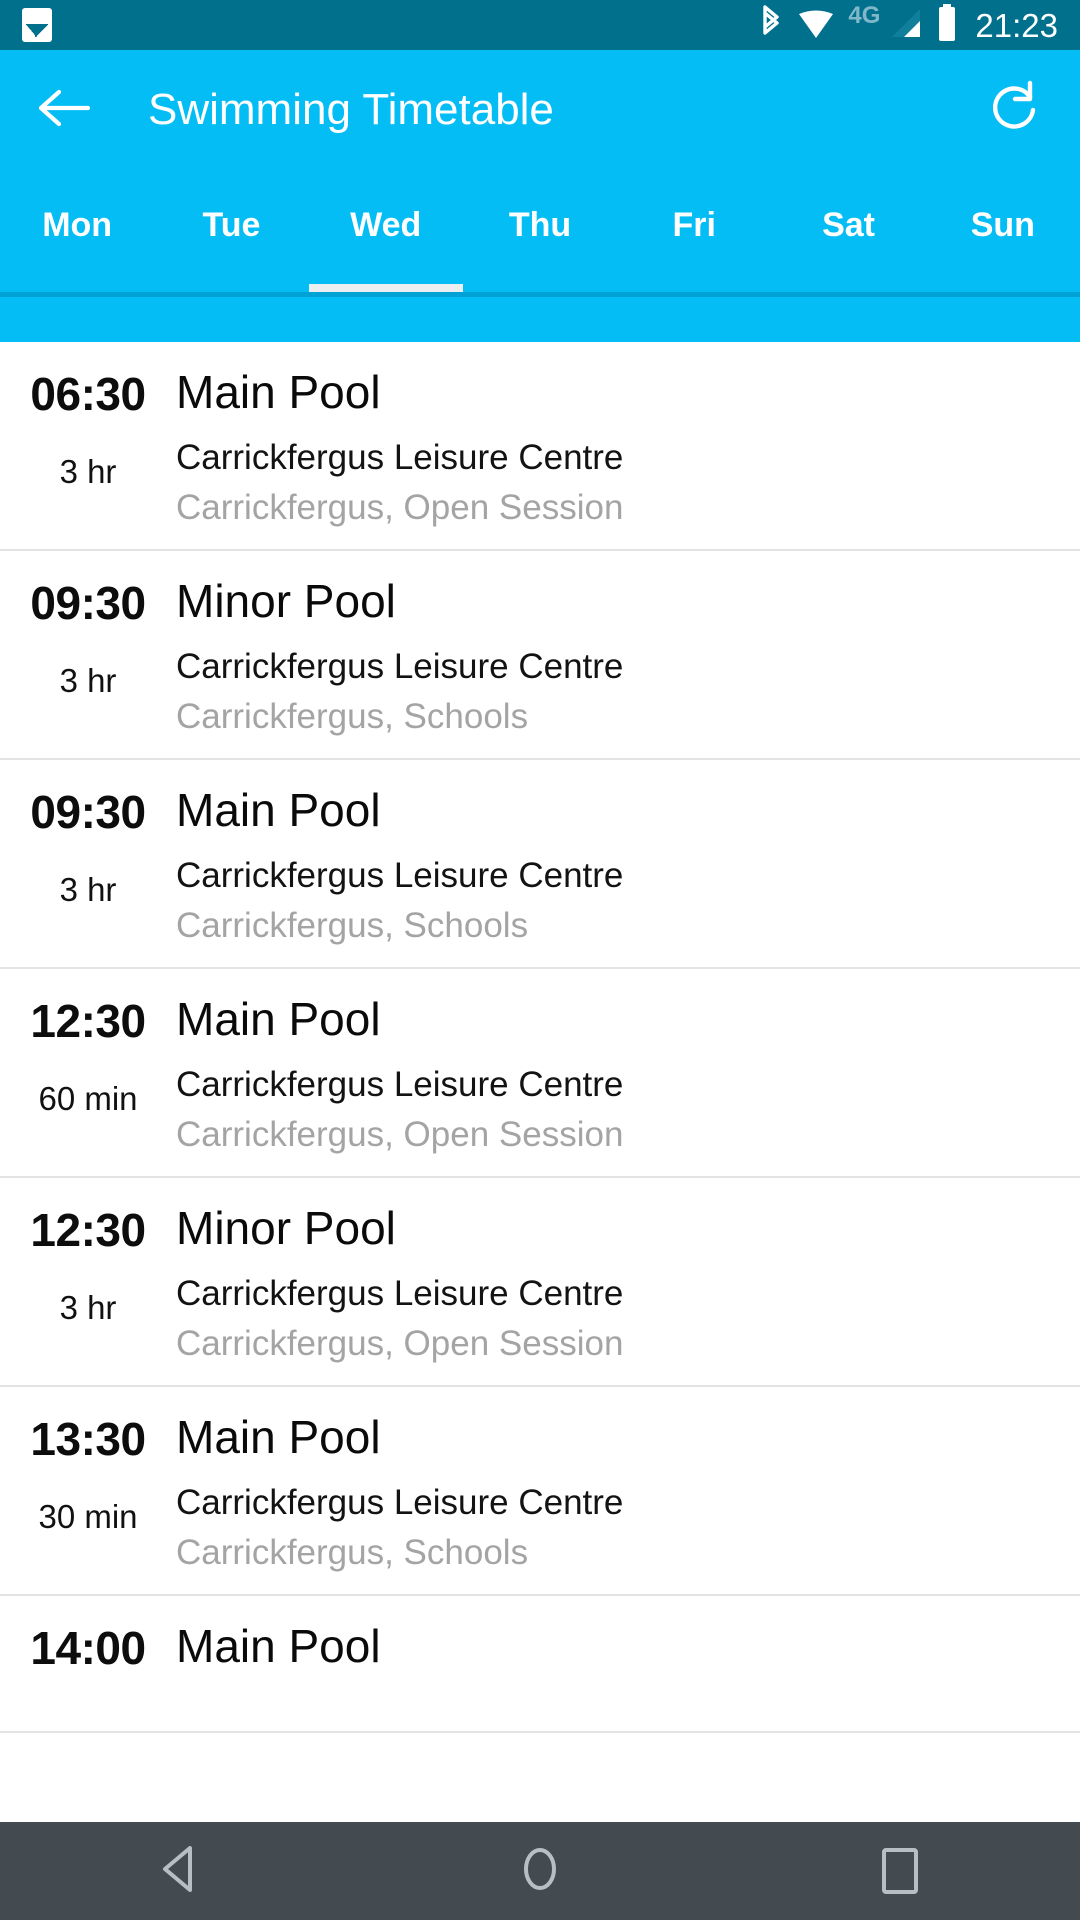 The image size is (1080, 1920). I want to click on session-time: 06:30, so click(88, 394).